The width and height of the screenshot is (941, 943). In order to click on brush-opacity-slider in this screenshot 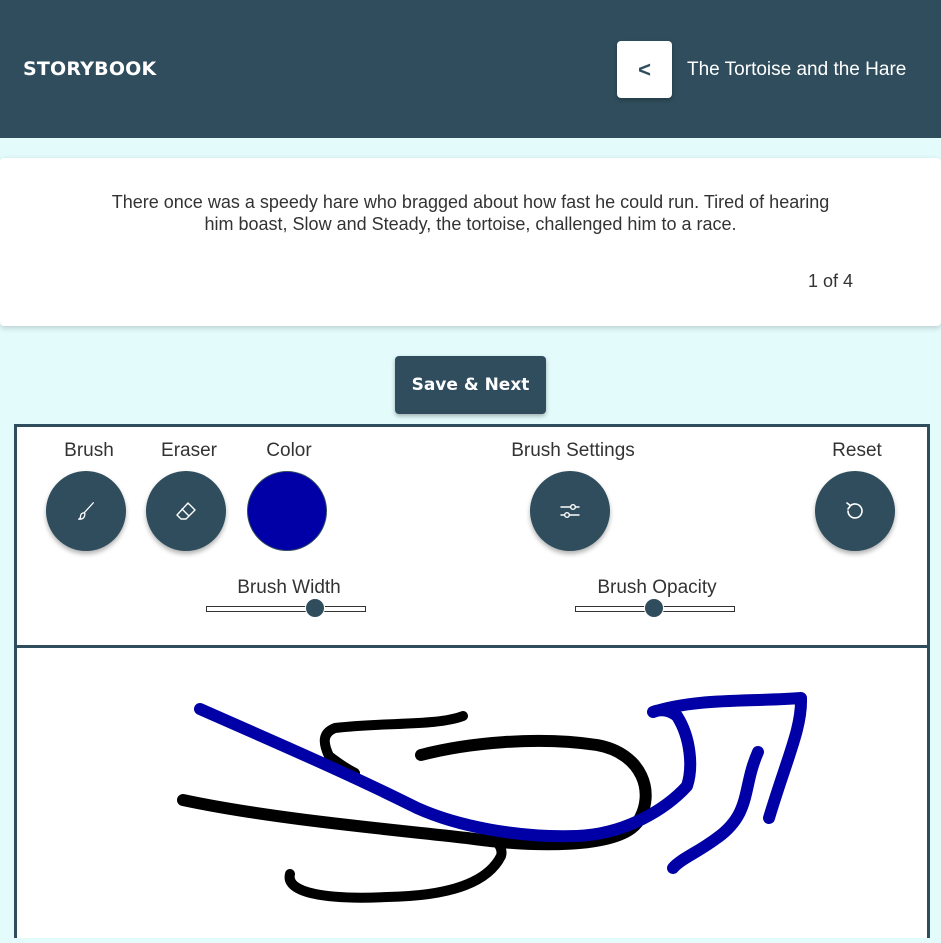, I will do `click(655, 608)`.